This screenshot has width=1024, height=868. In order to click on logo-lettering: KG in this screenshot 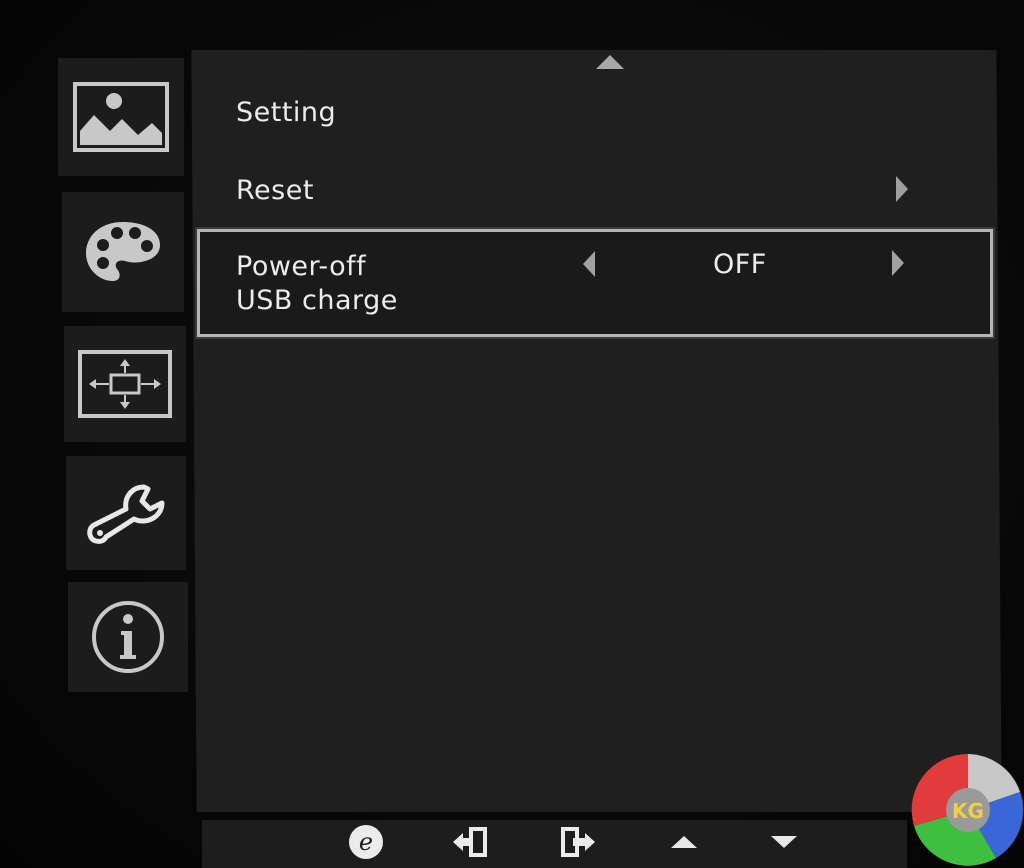, I will do `click(968, 811)`.